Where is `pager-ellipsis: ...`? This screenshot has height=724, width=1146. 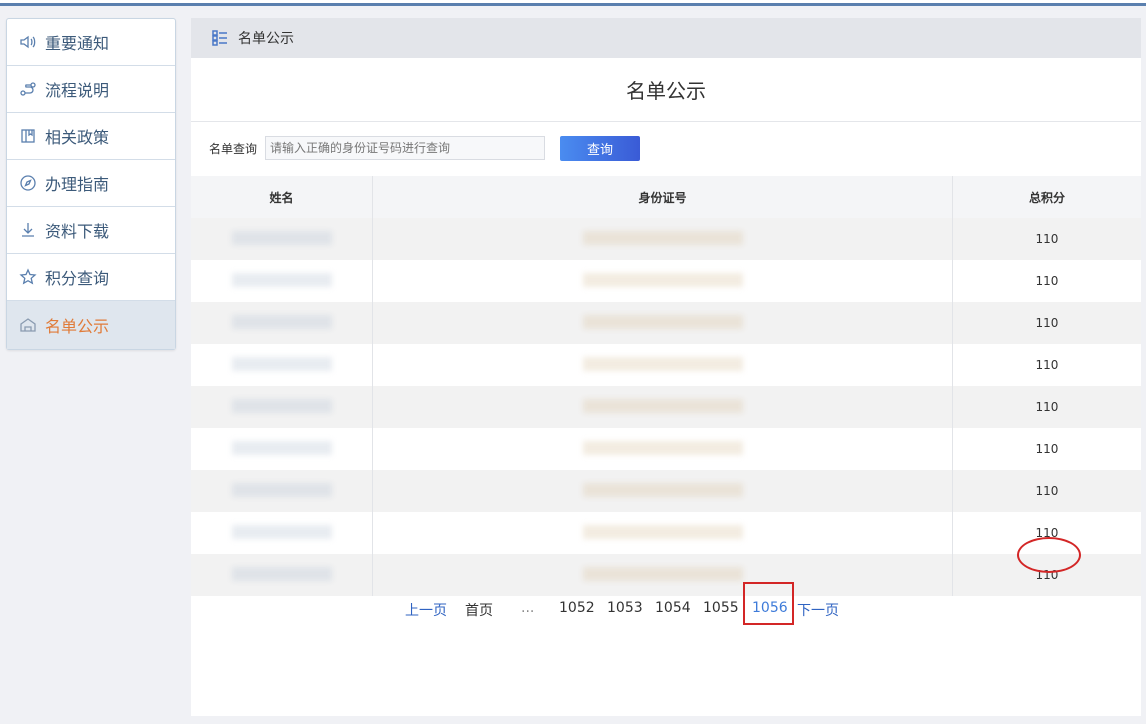 pager-ellipsis: ... is located at coordinates (528, 608).